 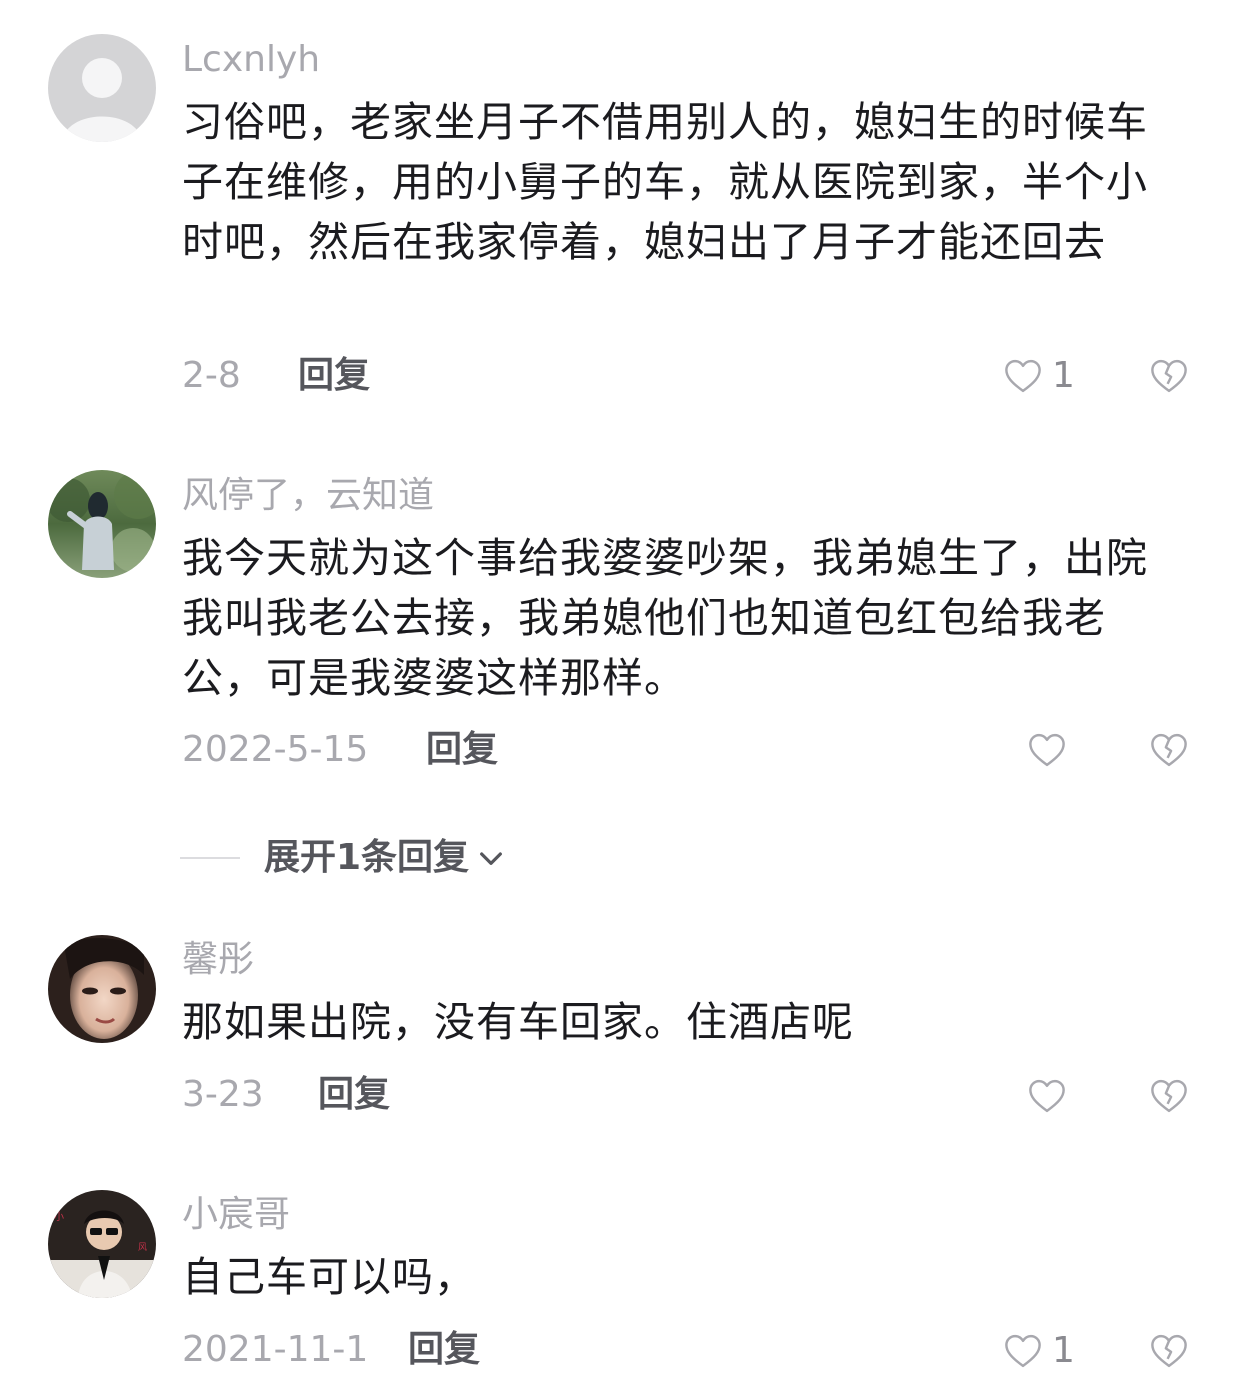 I want to click on photo-avatar-boy: 小 风, so click(x=102, y=1244).